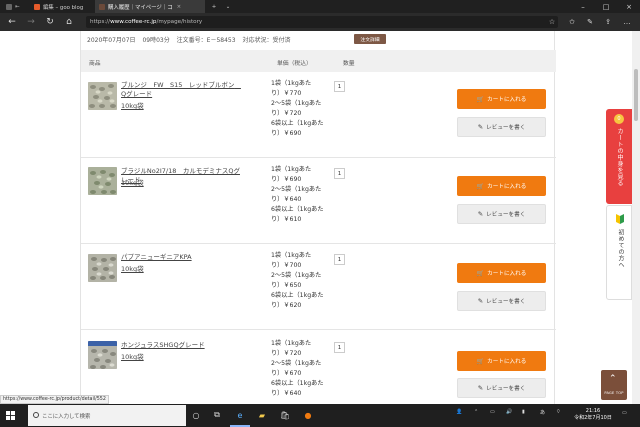  I want to click on table-header: 商品 単価（税込） 数量, so click(318, 61).